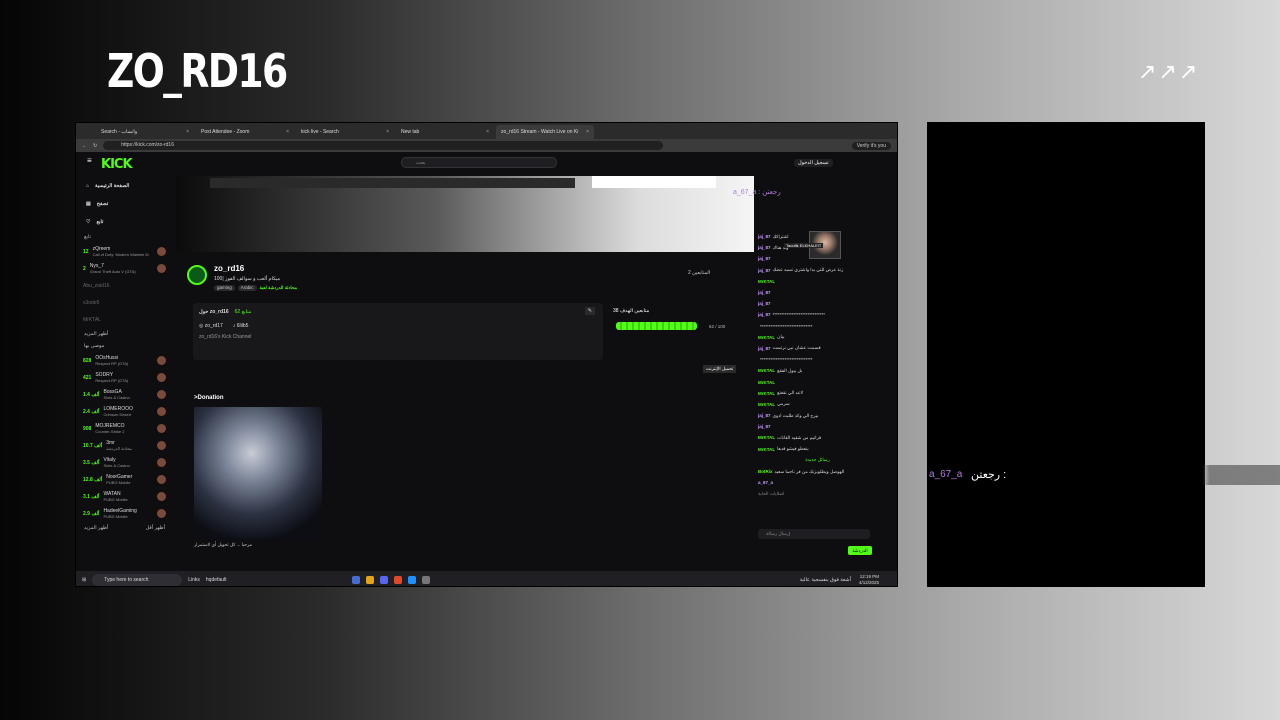 This screenshot has height=720, width=1280. Describe the element at coordinates (89, 160) in the screenshot. I see `menu-icon: ≡` at that location.